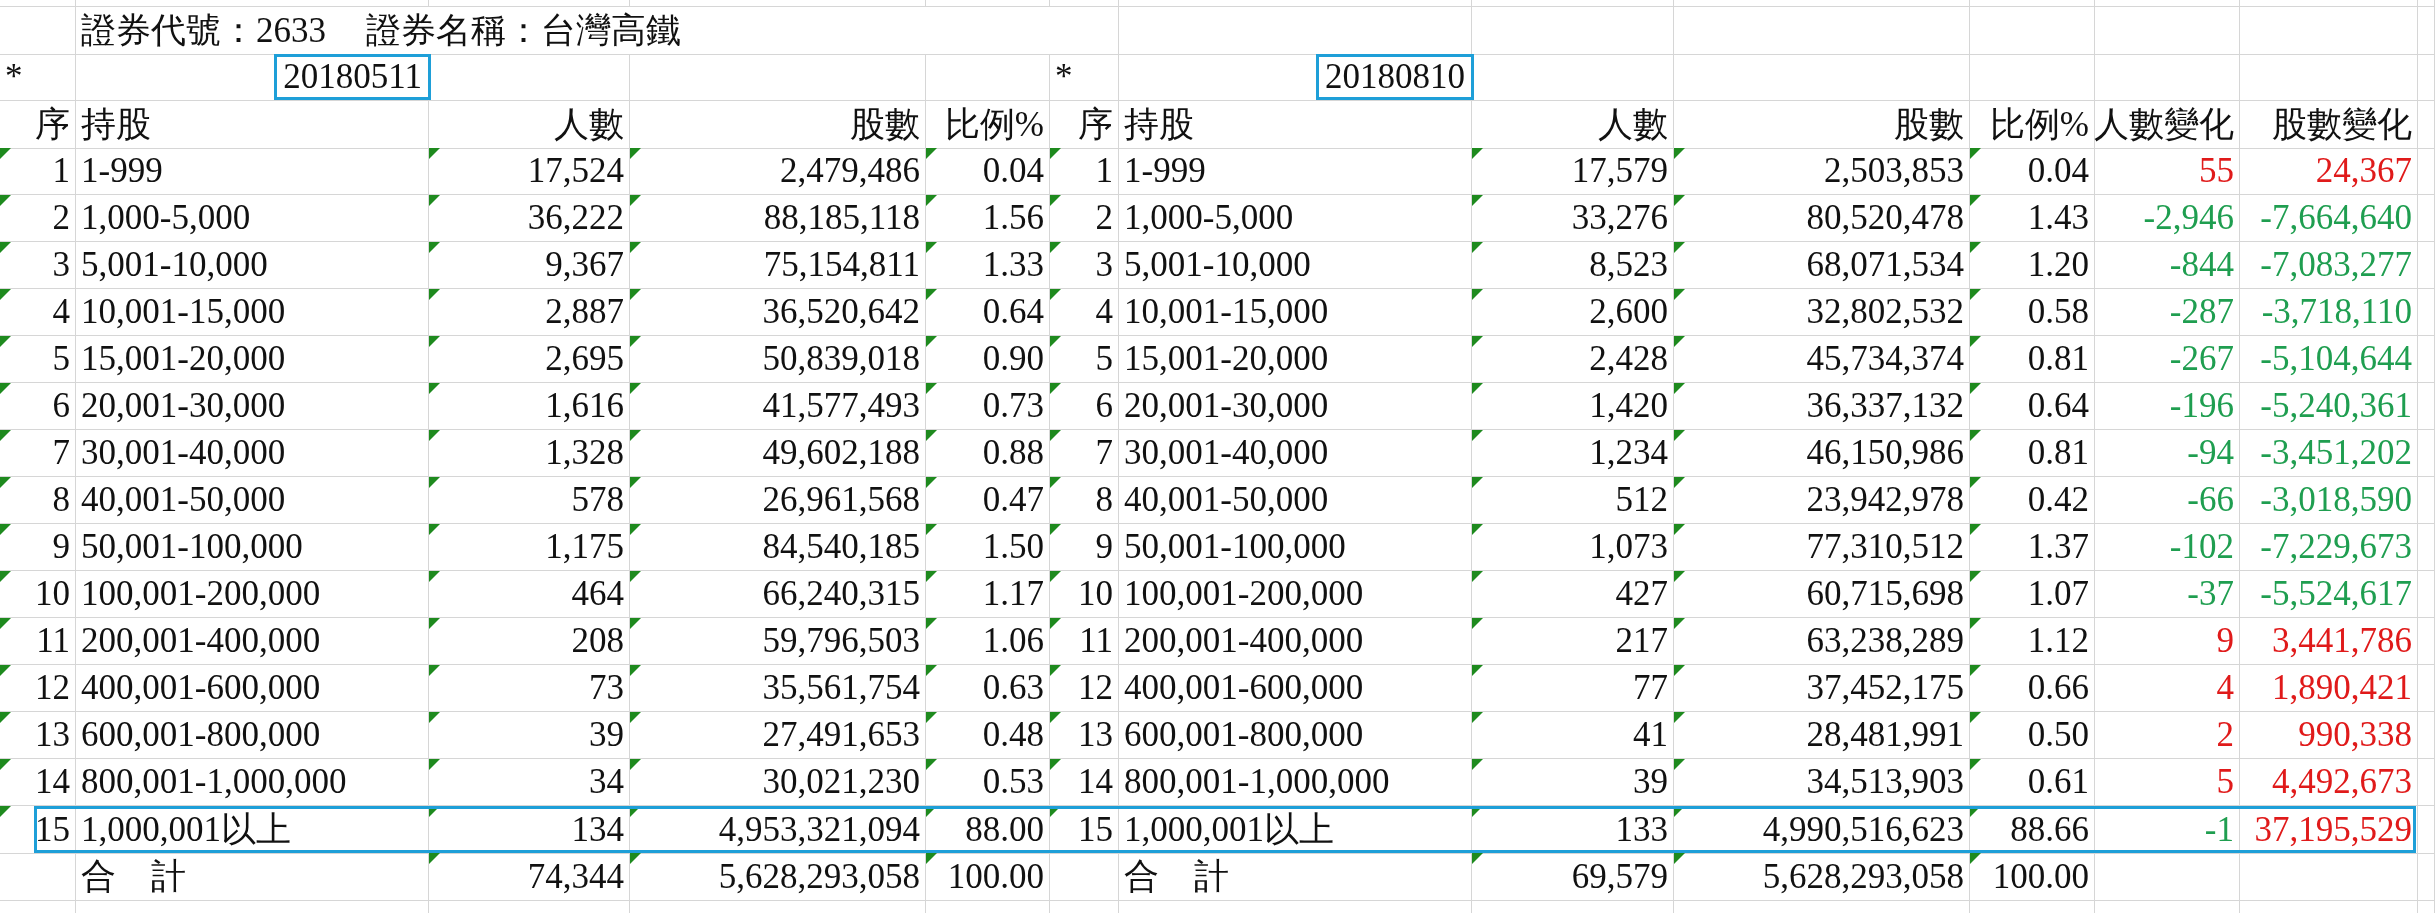 The width and height of the screenshot is (2435, 913). What do you see at coordinates (575, 876) in the screenshot?
I see `holder-count: 74,344` at bounding box center [575, 876].